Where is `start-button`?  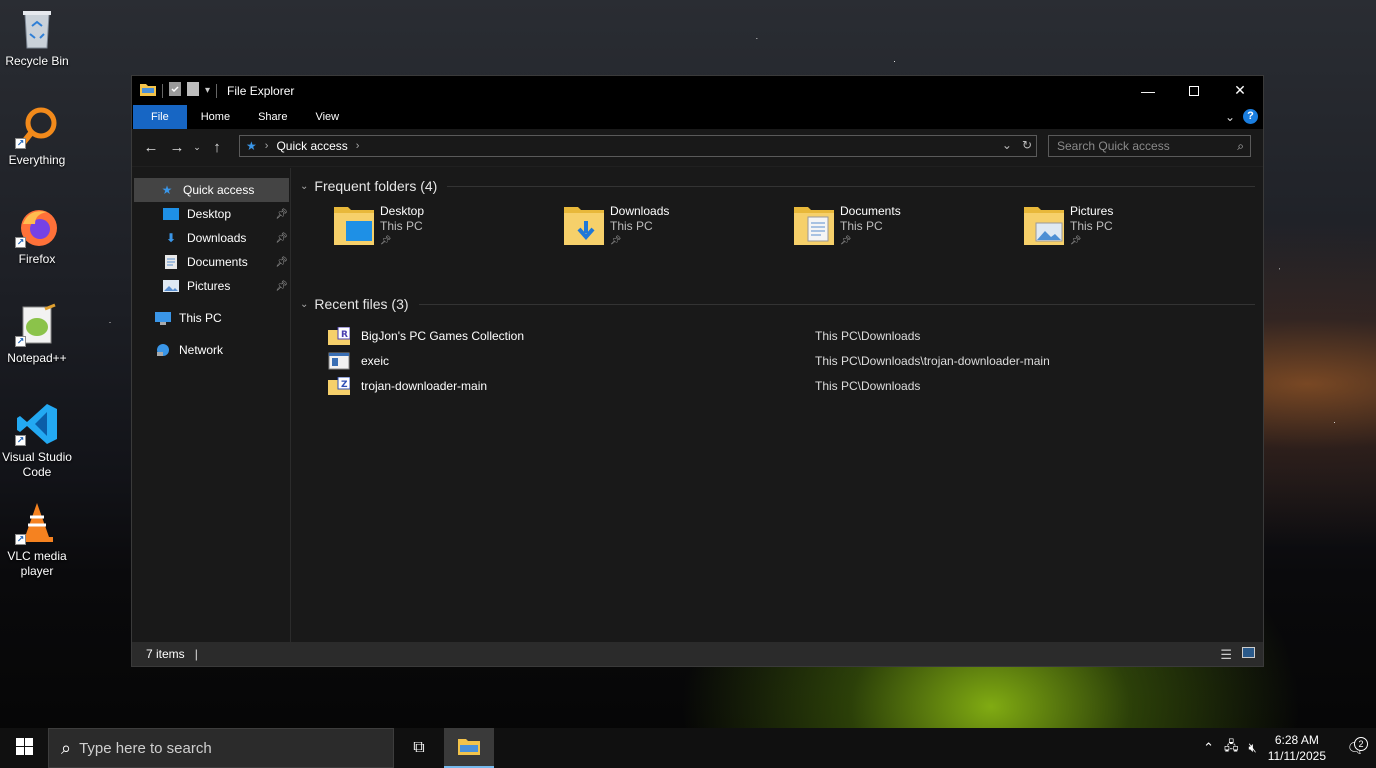 start-button is located at coordinates (24, 748).